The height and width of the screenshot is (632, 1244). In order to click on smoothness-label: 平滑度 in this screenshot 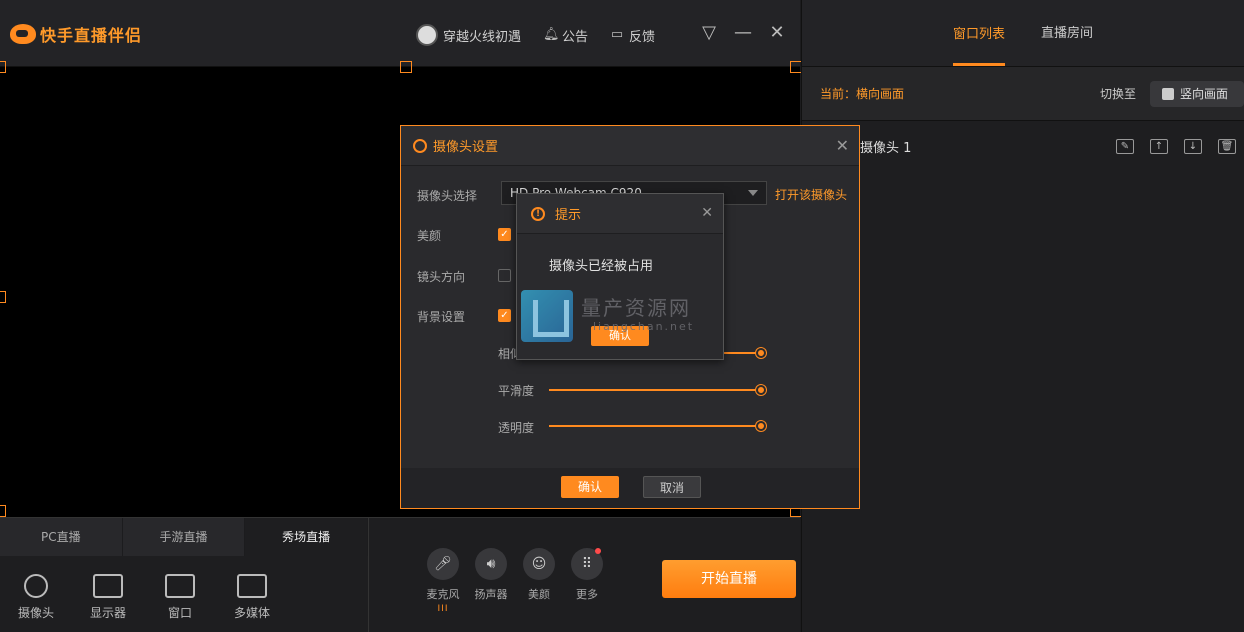, I will do `click(516, 391)`.